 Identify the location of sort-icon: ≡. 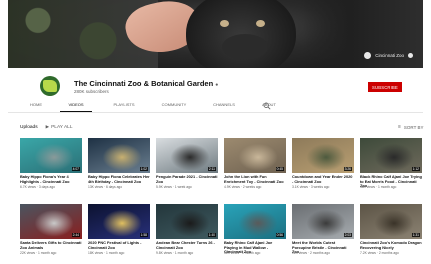
(399, 127).